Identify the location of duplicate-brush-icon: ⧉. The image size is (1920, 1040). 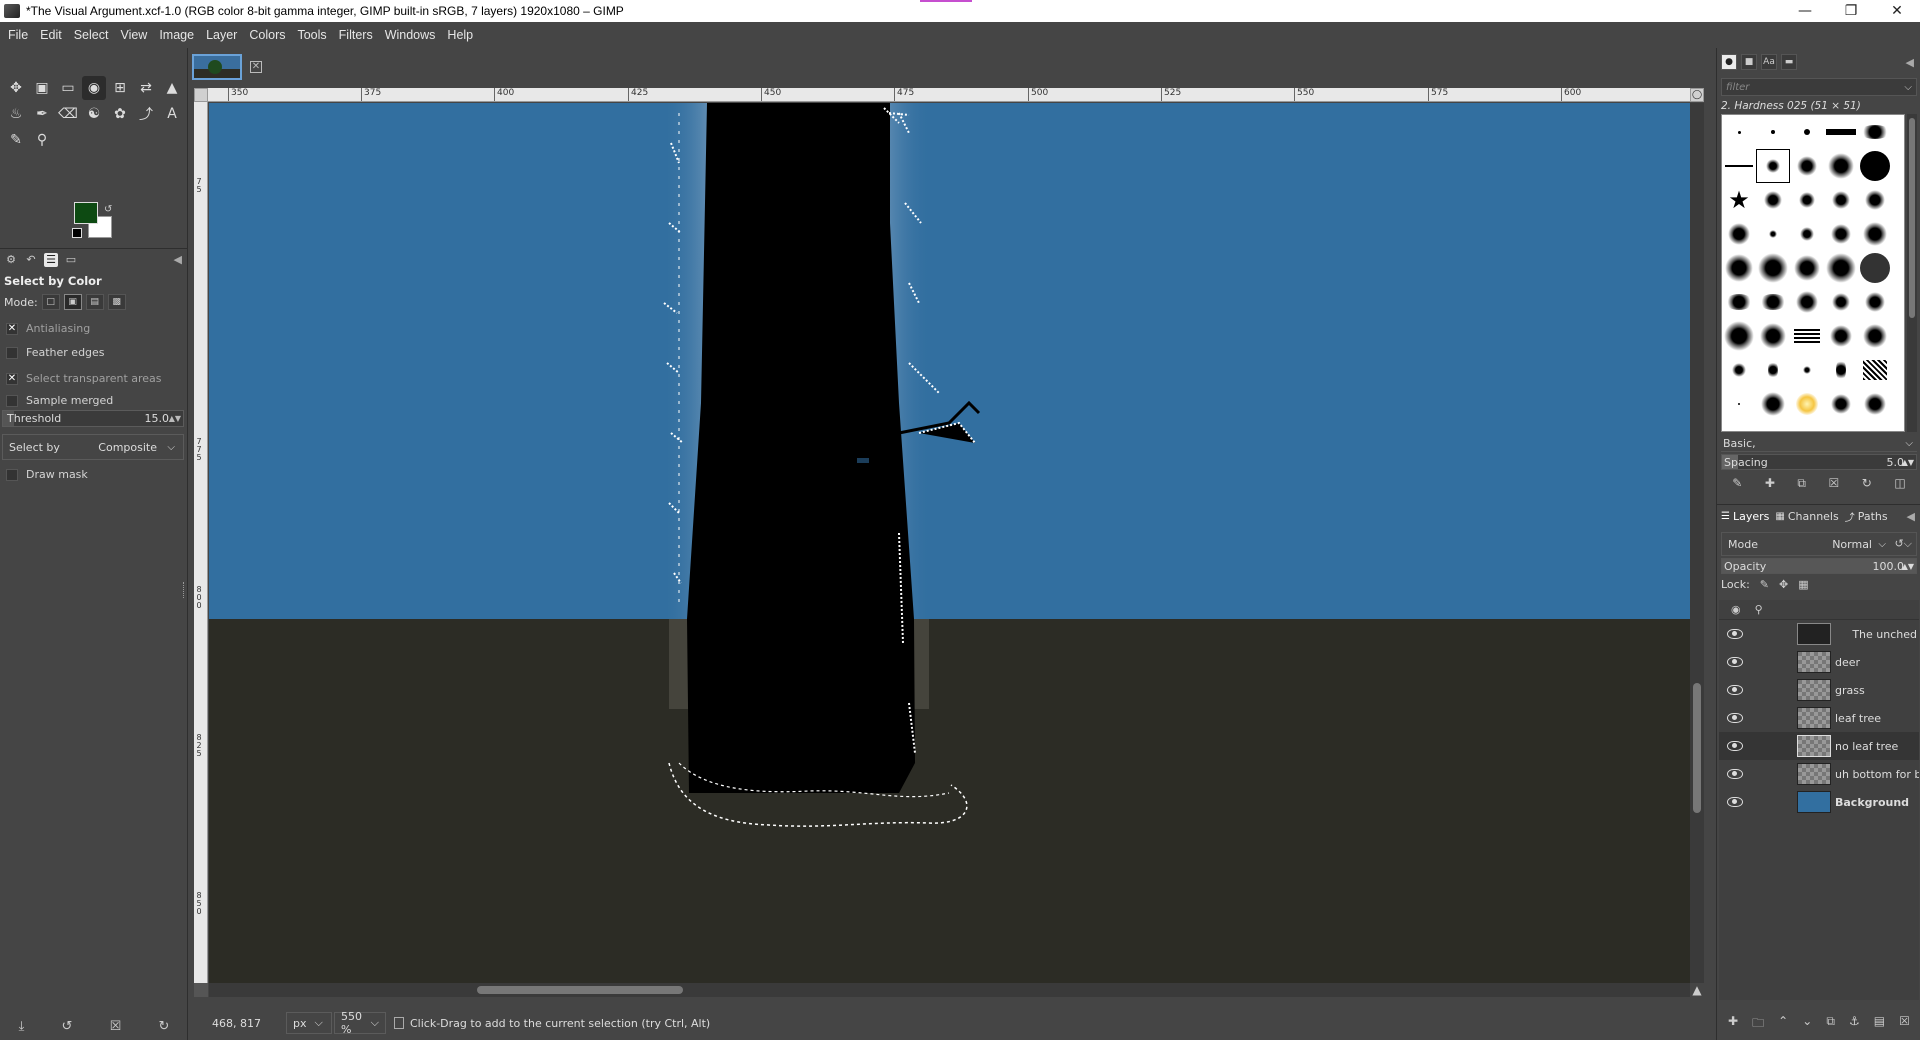
(1801, 485).